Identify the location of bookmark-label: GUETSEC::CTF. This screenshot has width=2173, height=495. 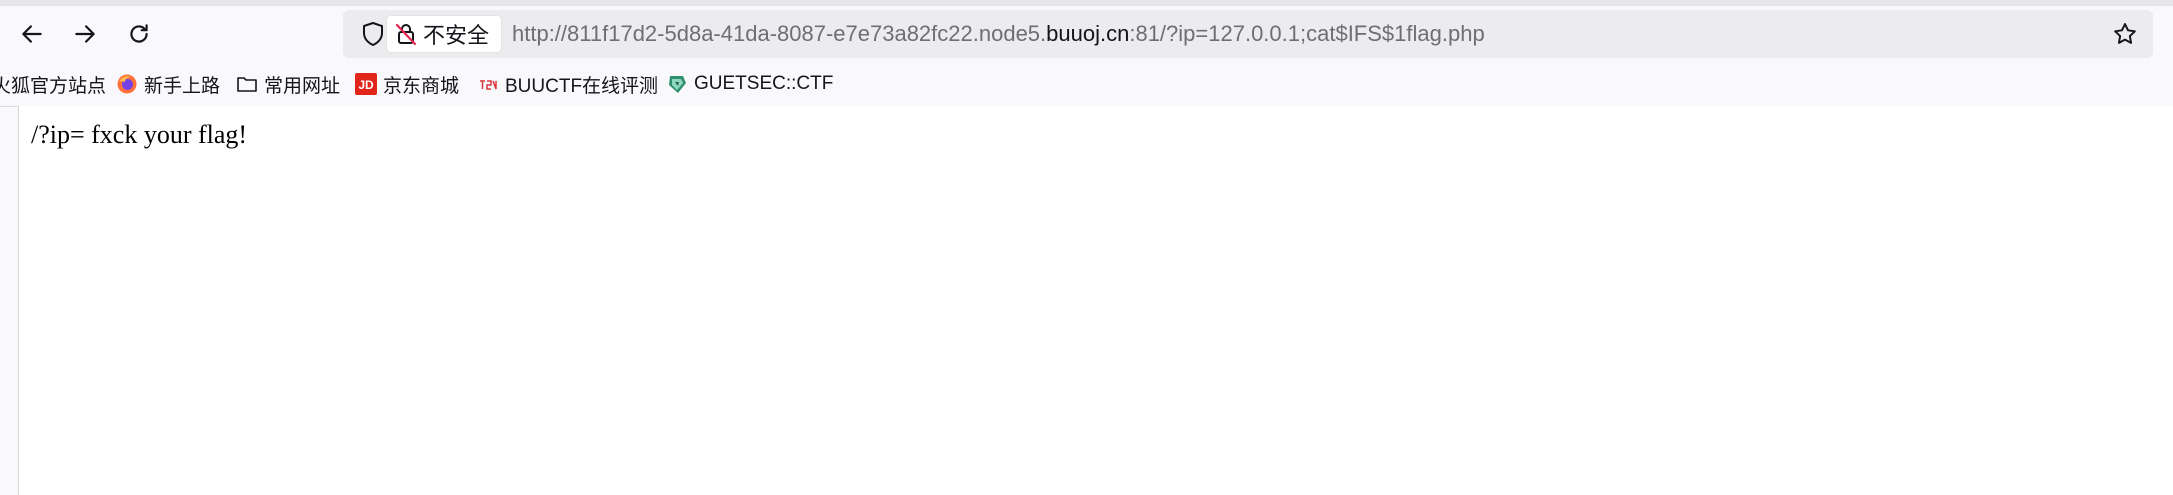
(764, 83).